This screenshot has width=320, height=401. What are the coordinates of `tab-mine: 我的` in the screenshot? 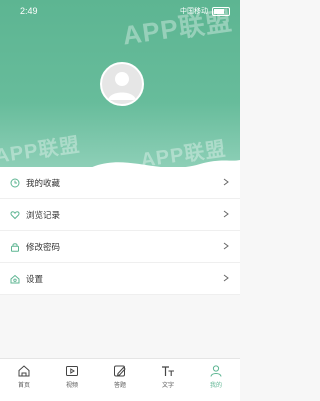 It's located at (216, 380).